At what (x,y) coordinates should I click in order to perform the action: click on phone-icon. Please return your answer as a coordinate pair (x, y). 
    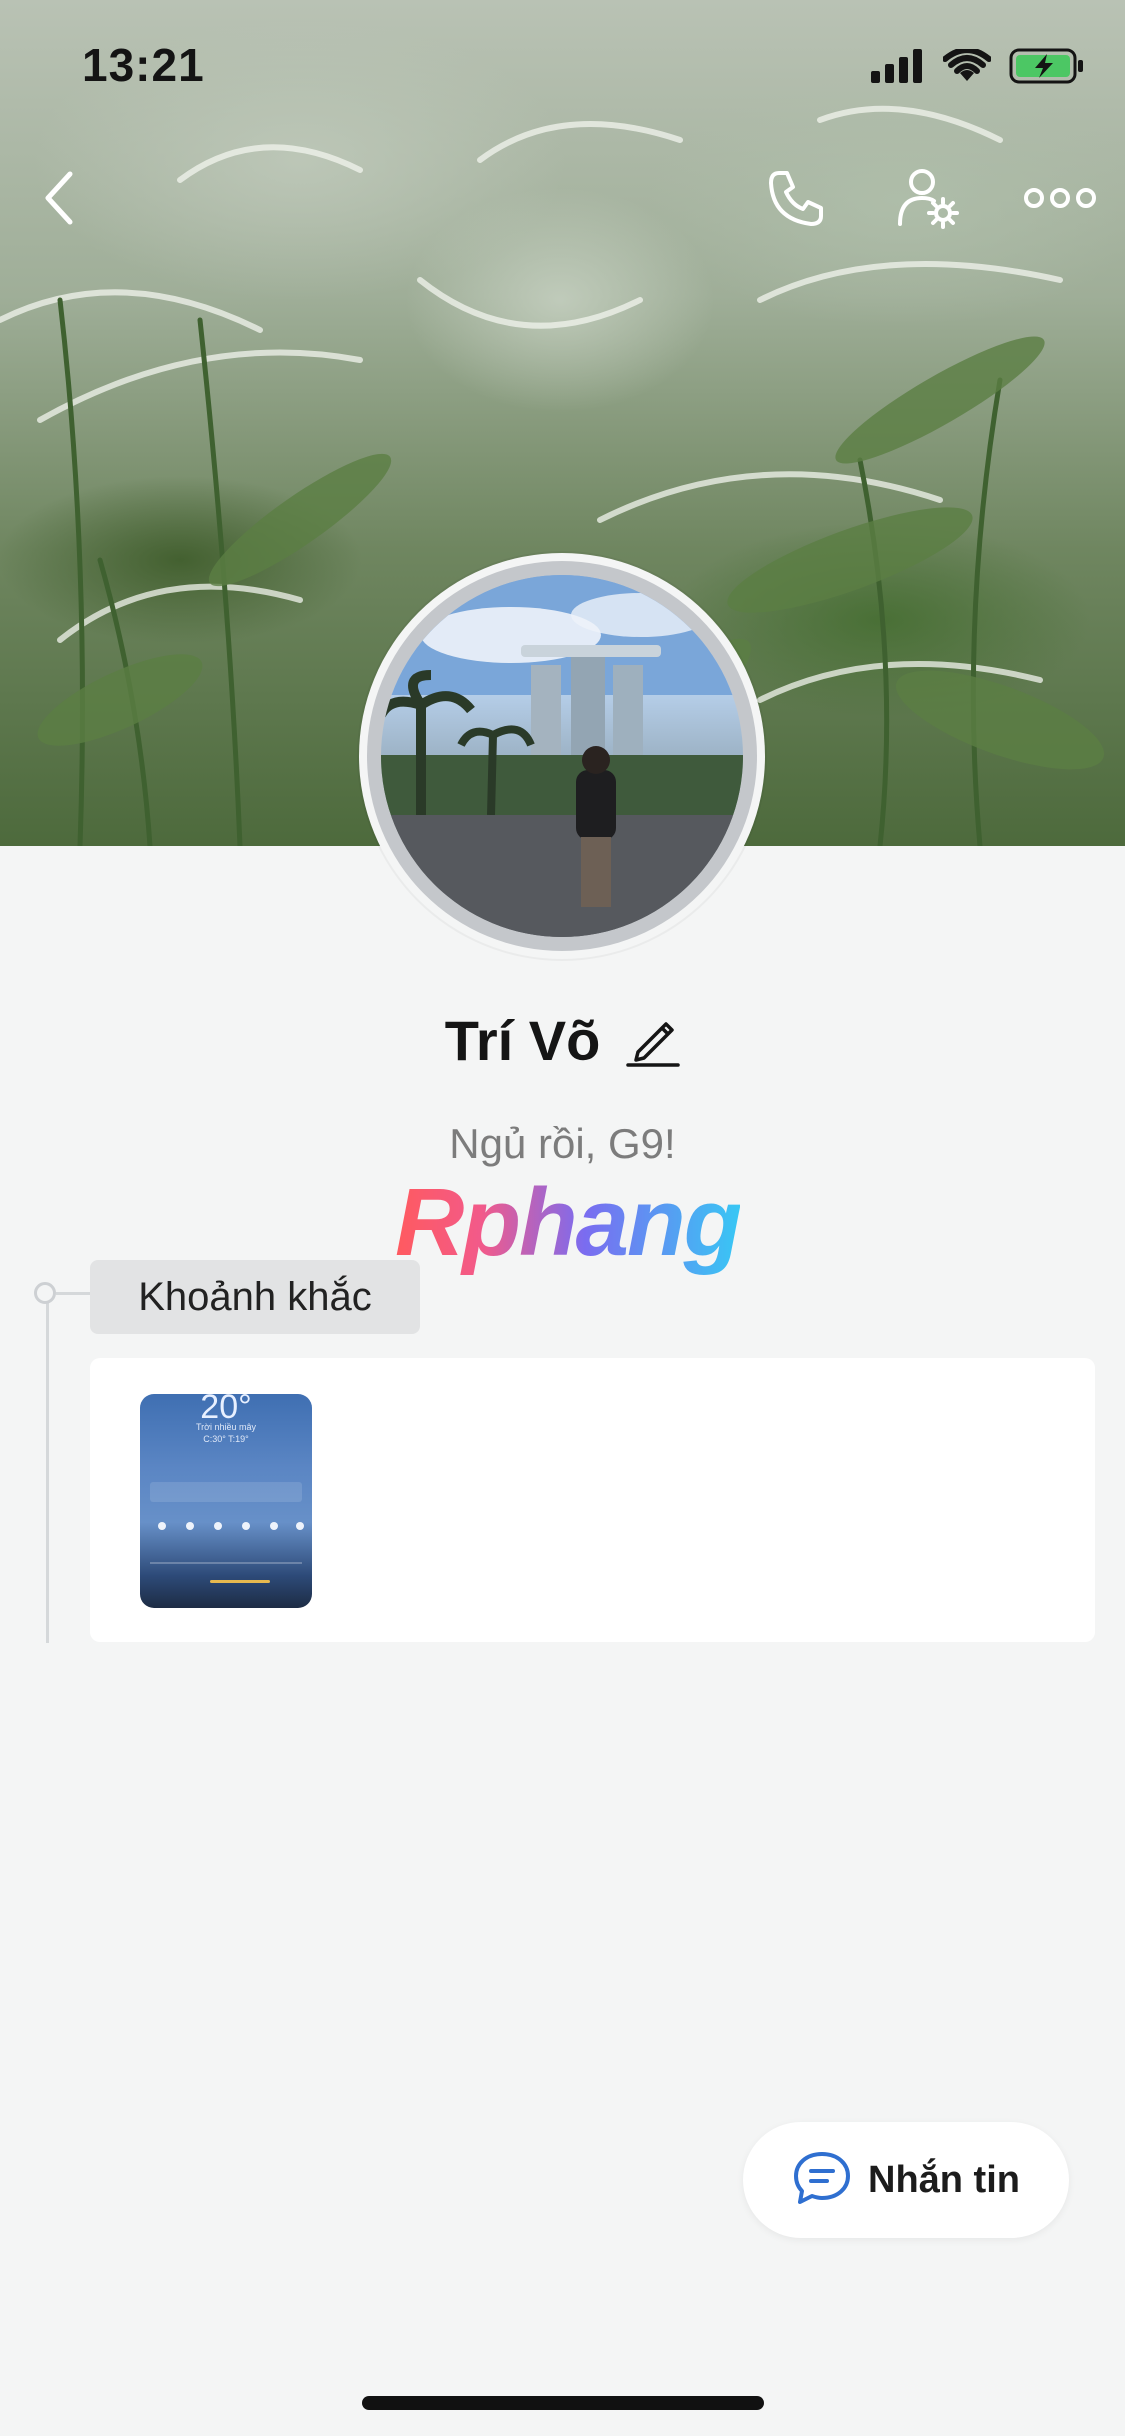
    Looking at the image, I should click on (796, 200).